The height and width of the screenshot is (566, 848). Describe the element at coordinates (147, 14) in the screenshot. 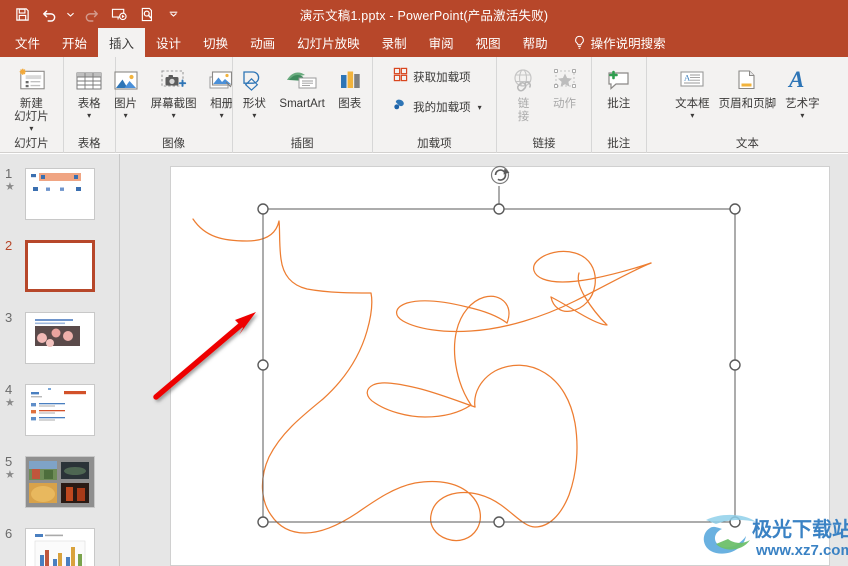

I see `print-preview-icon` at that location.